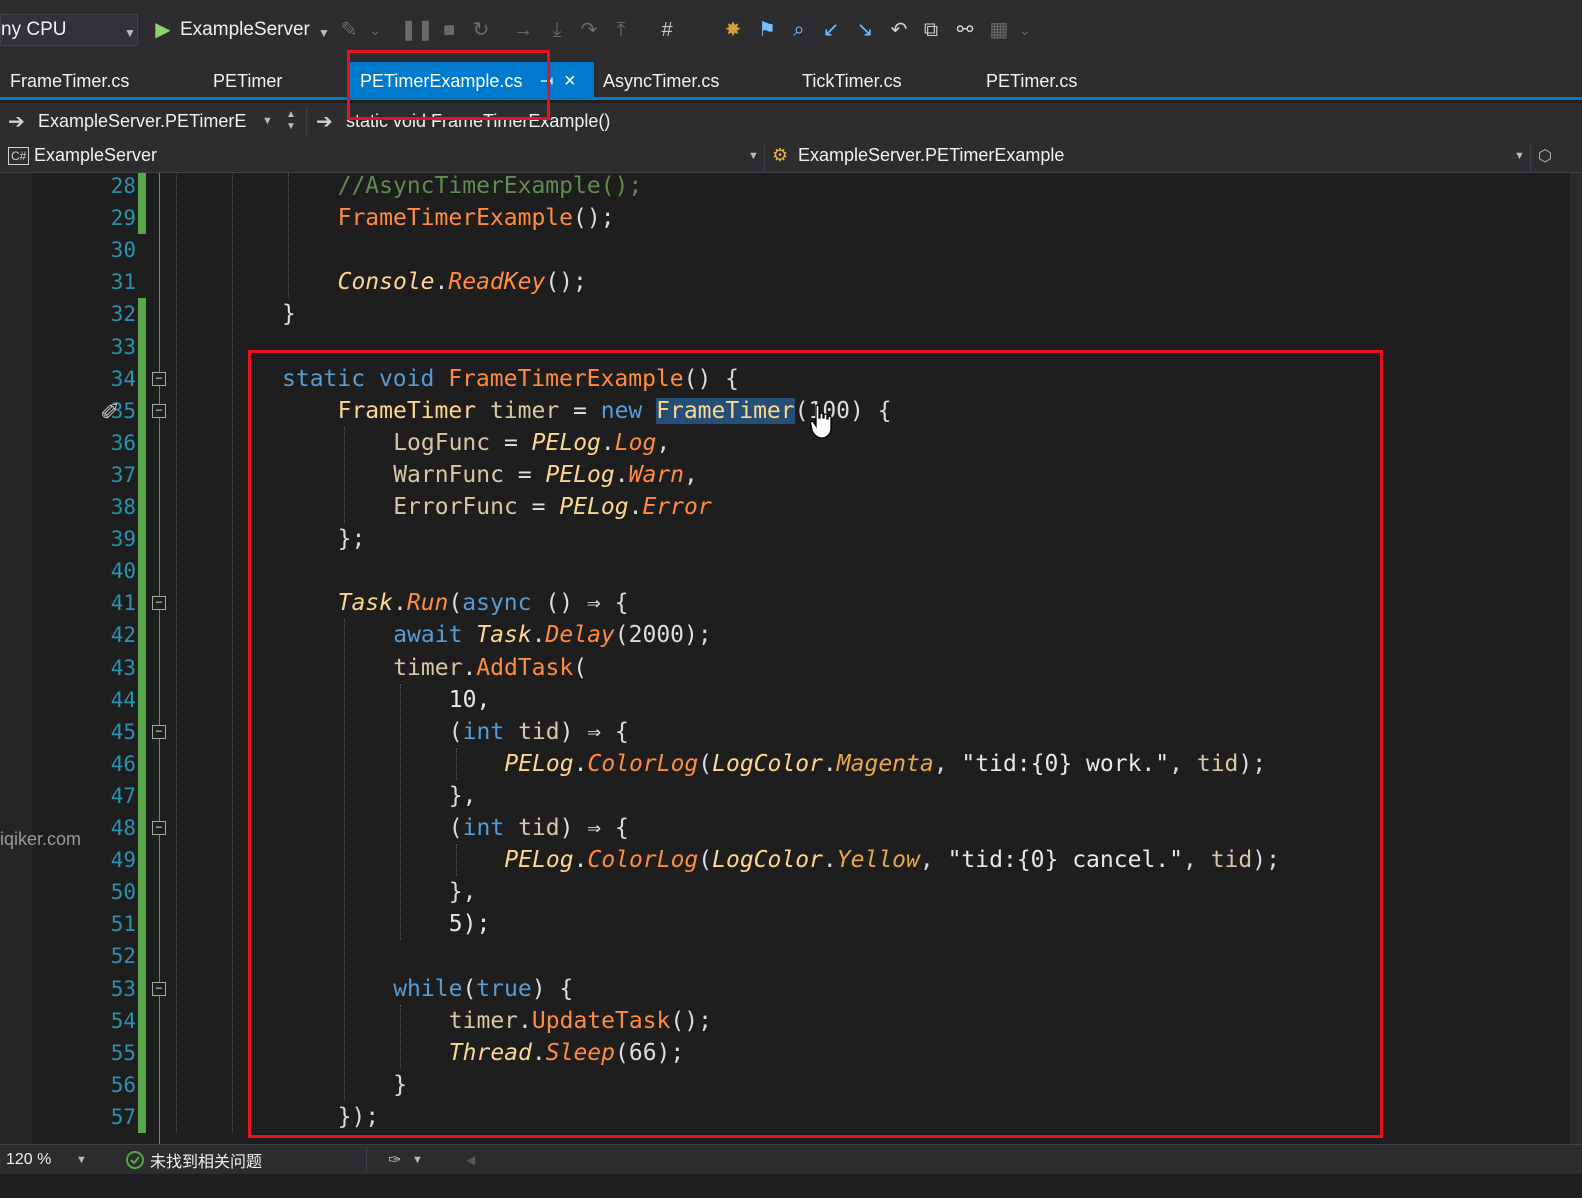  I want to click on cleanup-icon: ✑, so click(394, 1160).